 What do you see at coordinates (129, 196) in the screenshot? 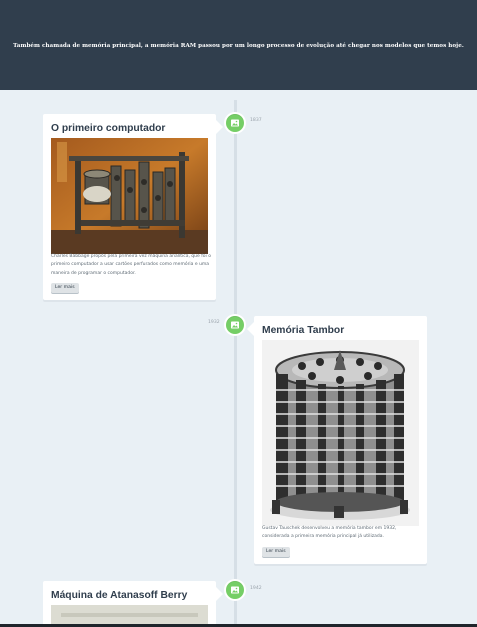
I see `babbage-machine-image` at bounding box center [129, 196].